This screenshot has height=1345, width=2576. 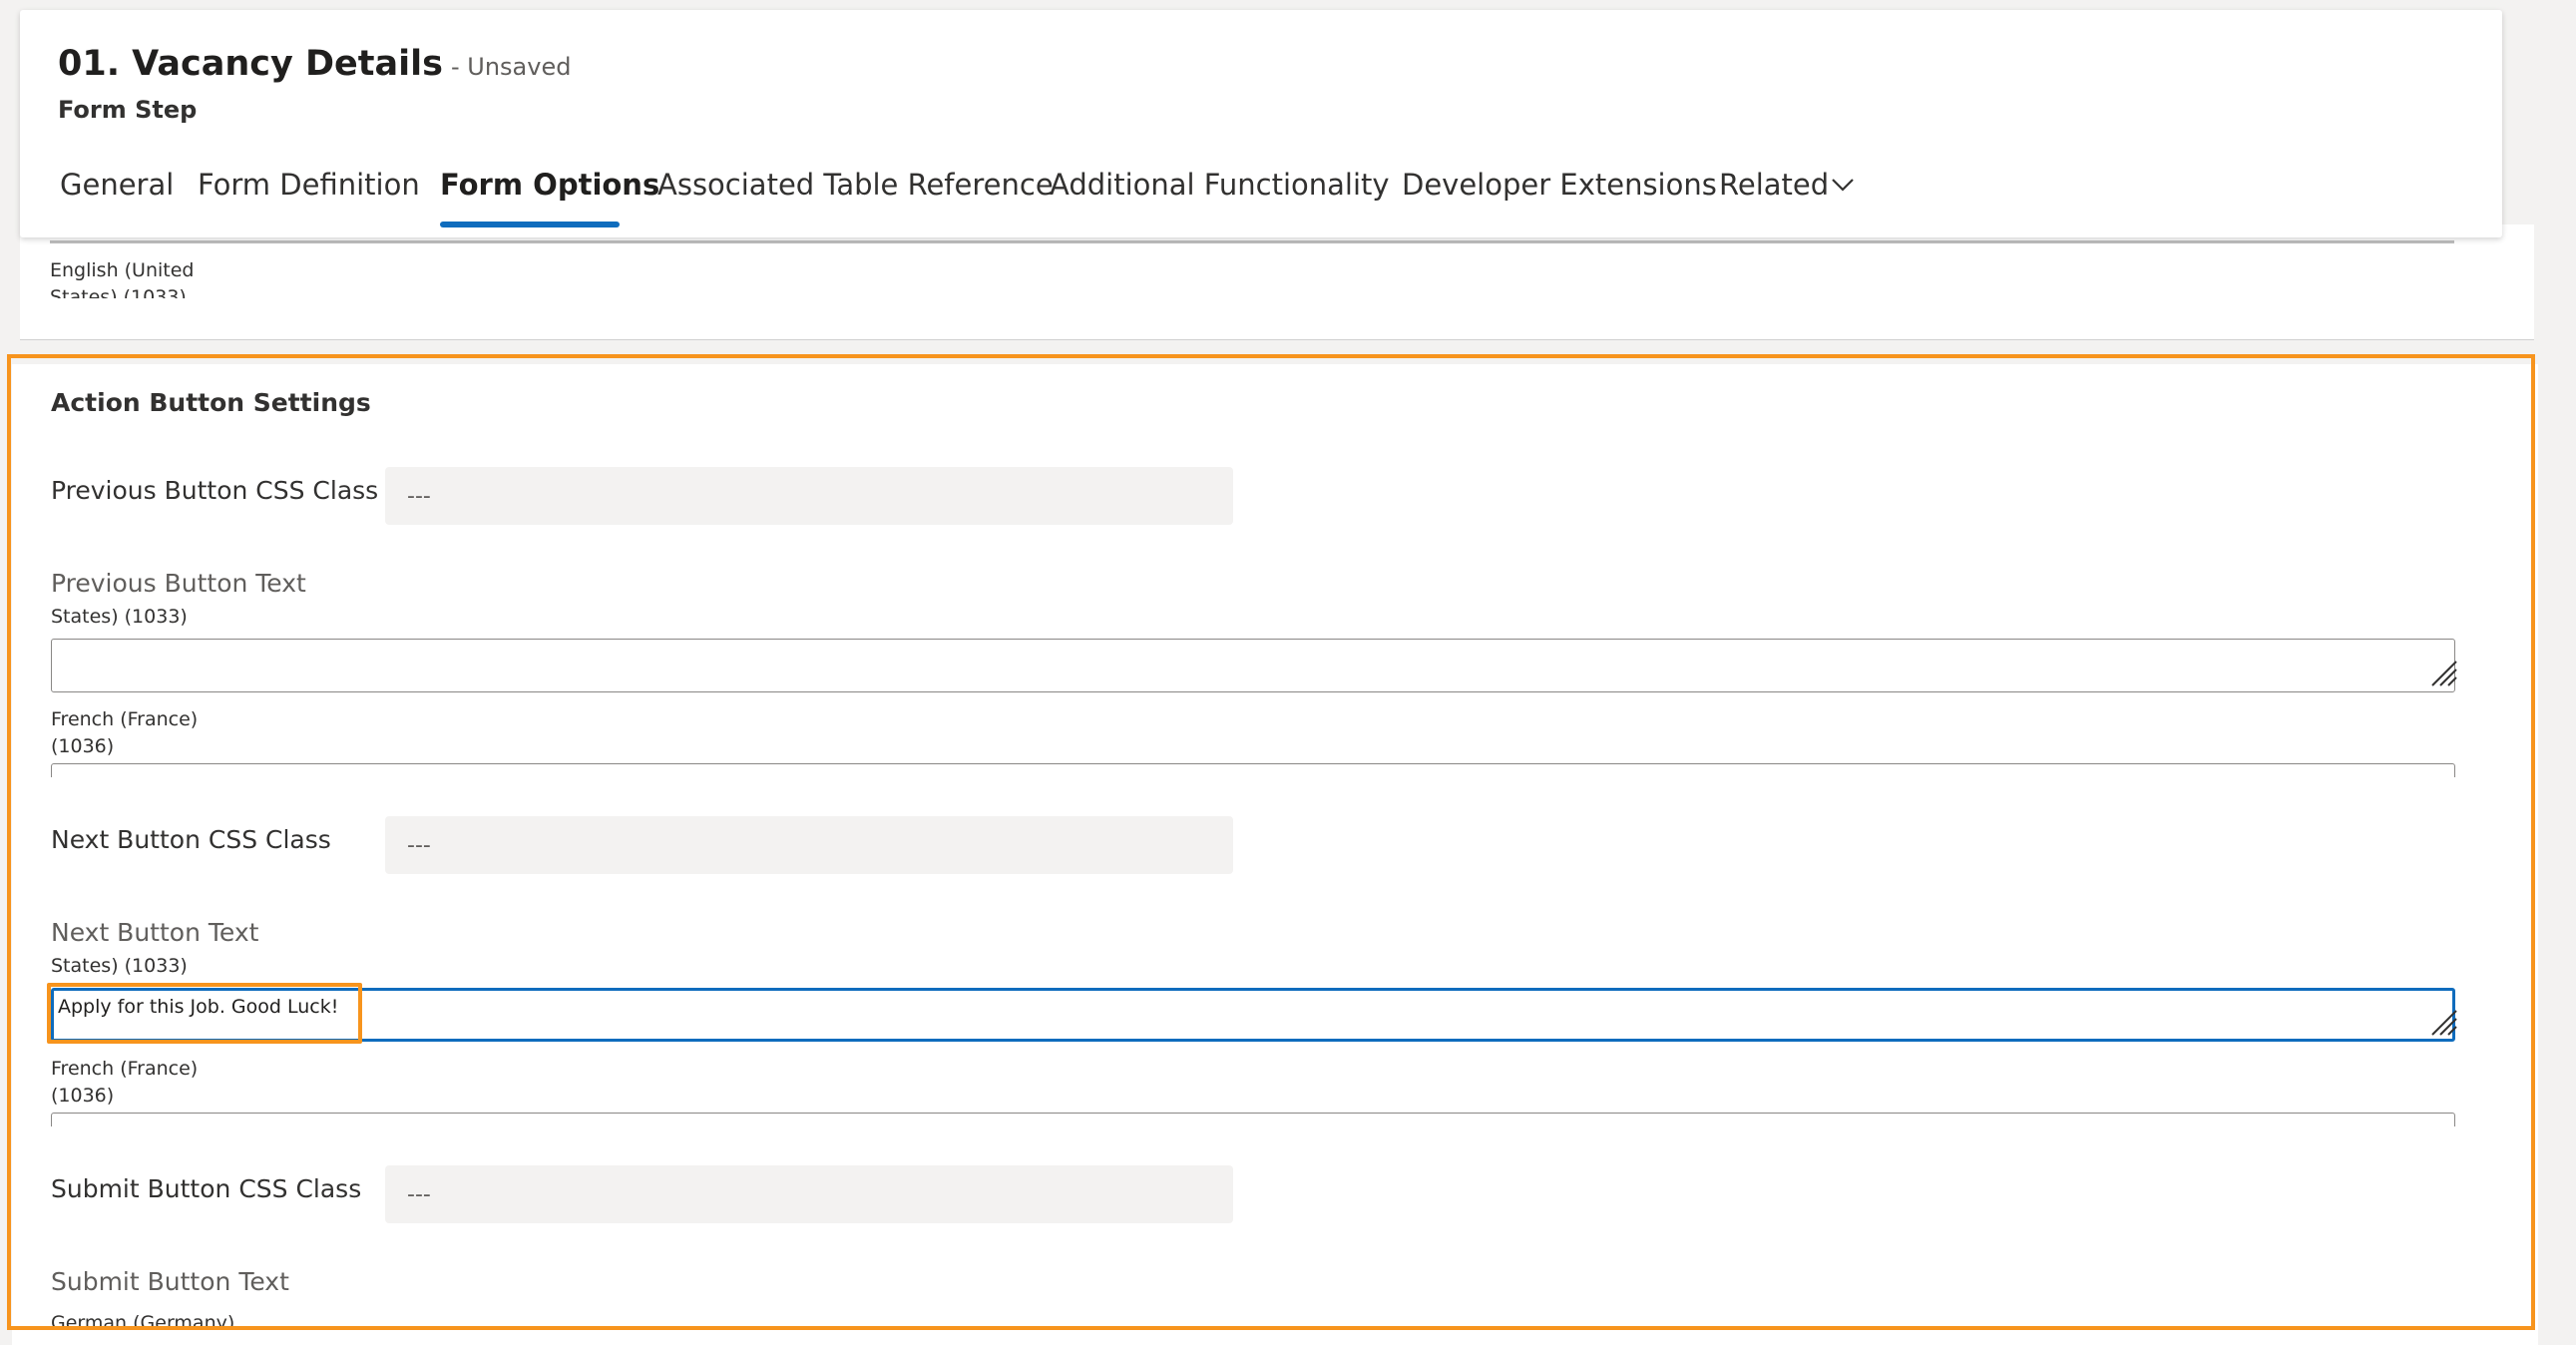 I want to click on language-label-line2: States) (1033), so click(x=118, y=292).